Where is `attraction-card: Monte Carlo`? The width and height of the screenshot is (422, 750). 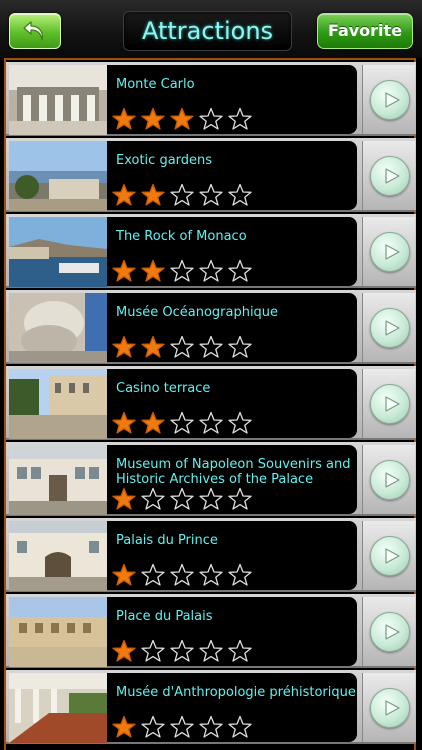 attraction-card: Monte Carlo is located at coordinates (232, 99).